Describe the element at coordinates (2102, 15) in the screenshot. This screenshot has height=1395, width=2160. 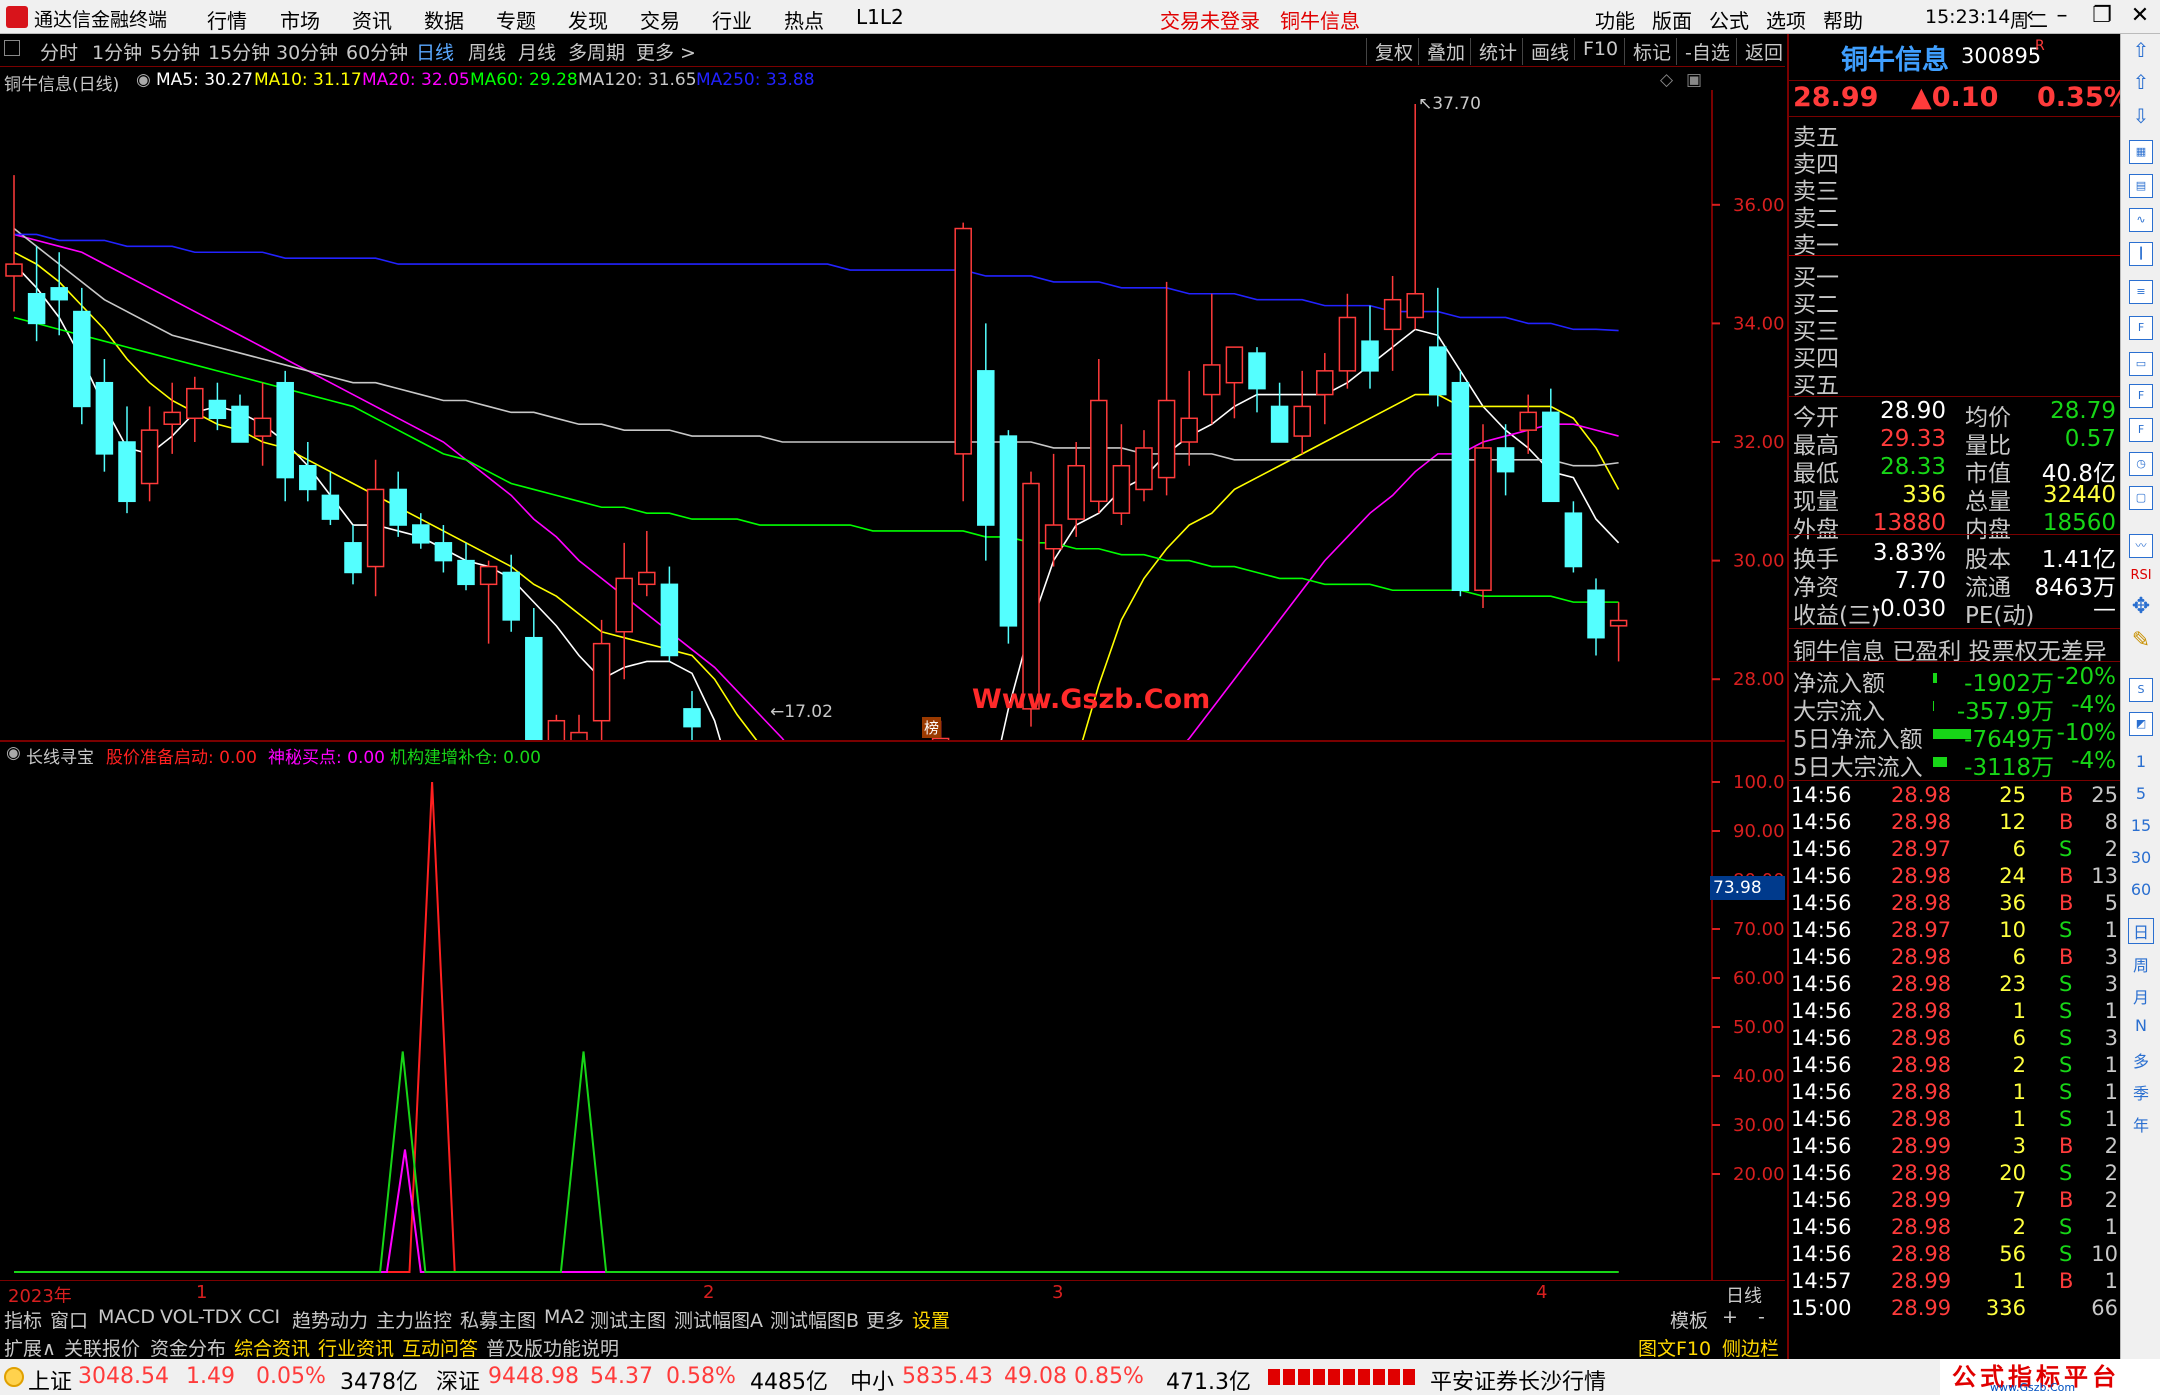
I see `restore-icon: ❐` at that location.